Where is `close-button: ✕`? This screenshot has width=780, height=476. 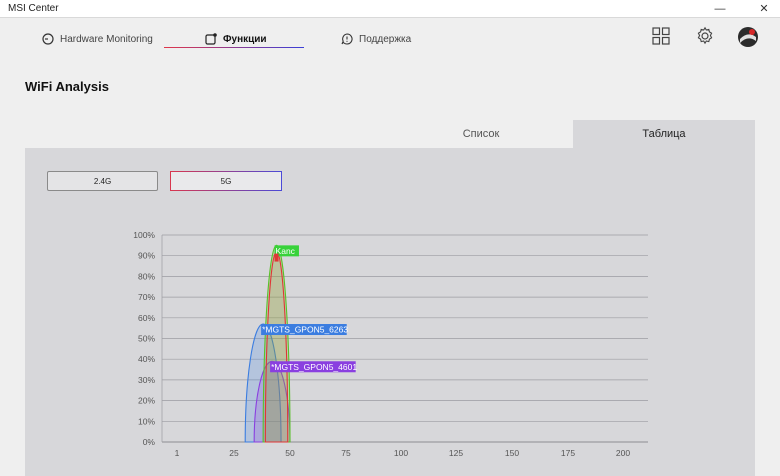 close-button: ✕ is located at coordinates (764, 9).